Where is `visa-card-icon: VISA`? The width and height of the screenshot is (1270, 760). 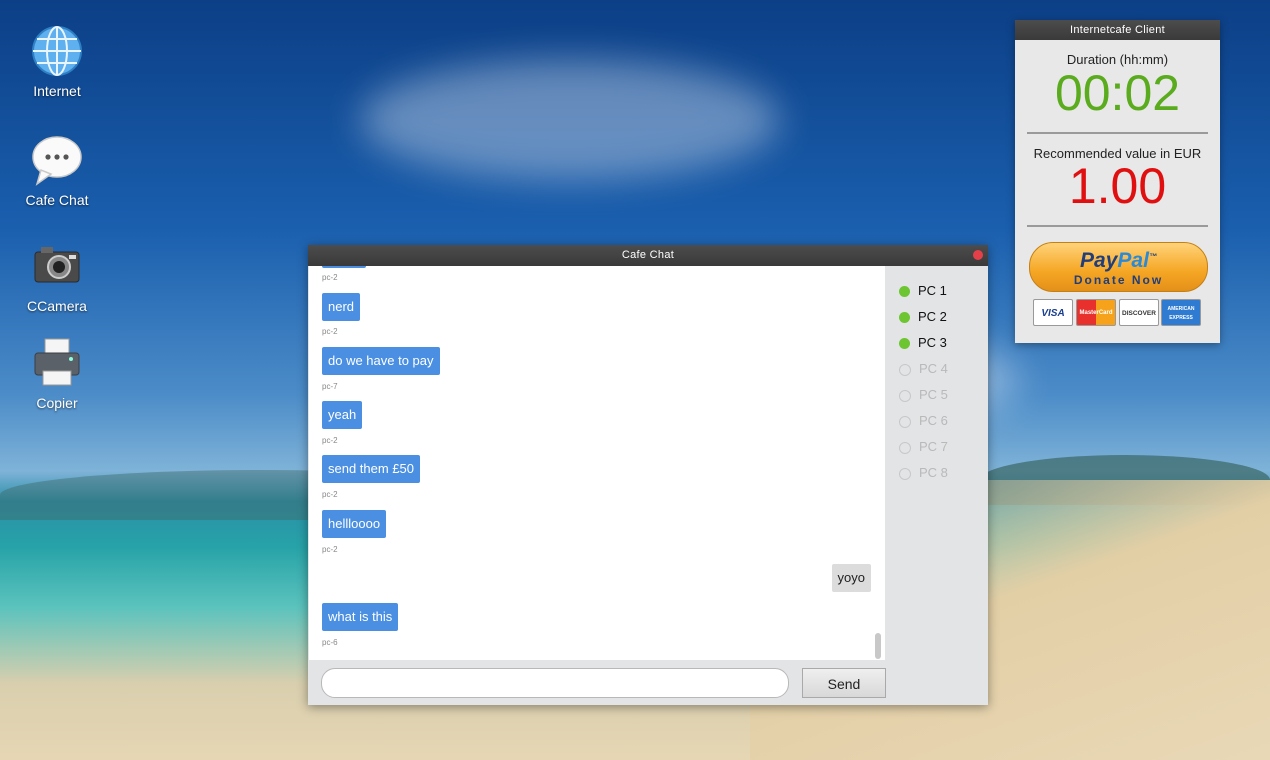
visa-card-icon: VISA is located at coordinates (1053, 312).